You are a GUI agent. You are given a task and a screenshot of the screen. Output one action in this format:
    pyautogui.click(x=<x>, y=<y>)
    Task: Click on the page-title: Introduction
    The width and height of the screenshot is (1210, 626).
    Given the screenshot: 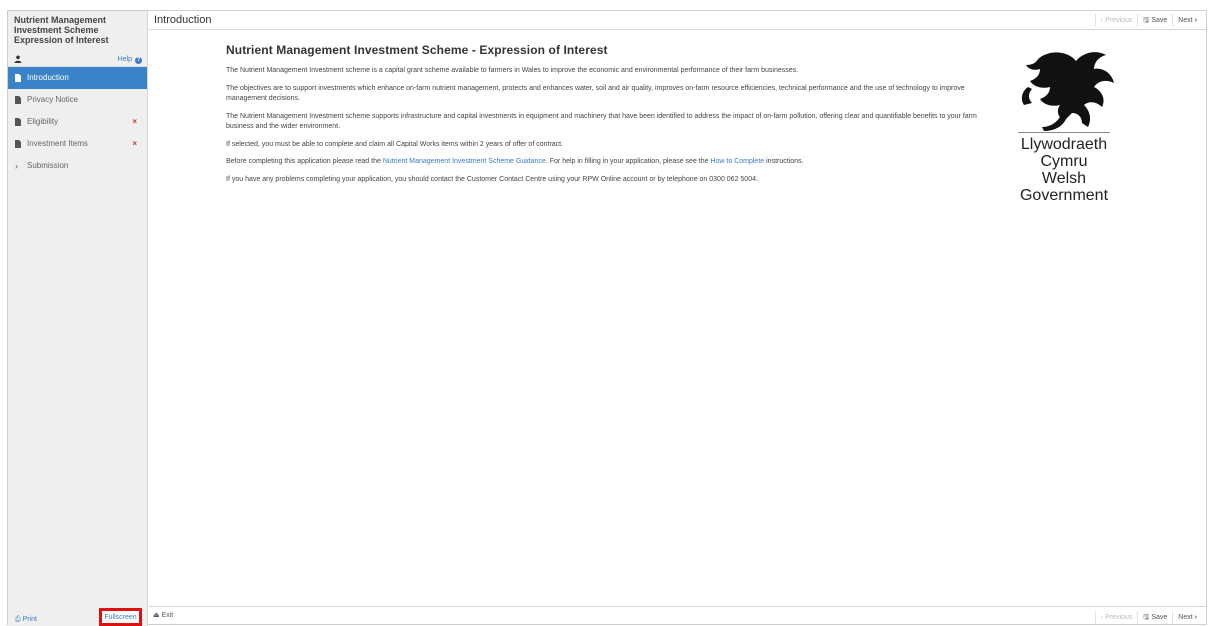 What is the action you would take?
    pyautogui.click(x=183, y=20)
    